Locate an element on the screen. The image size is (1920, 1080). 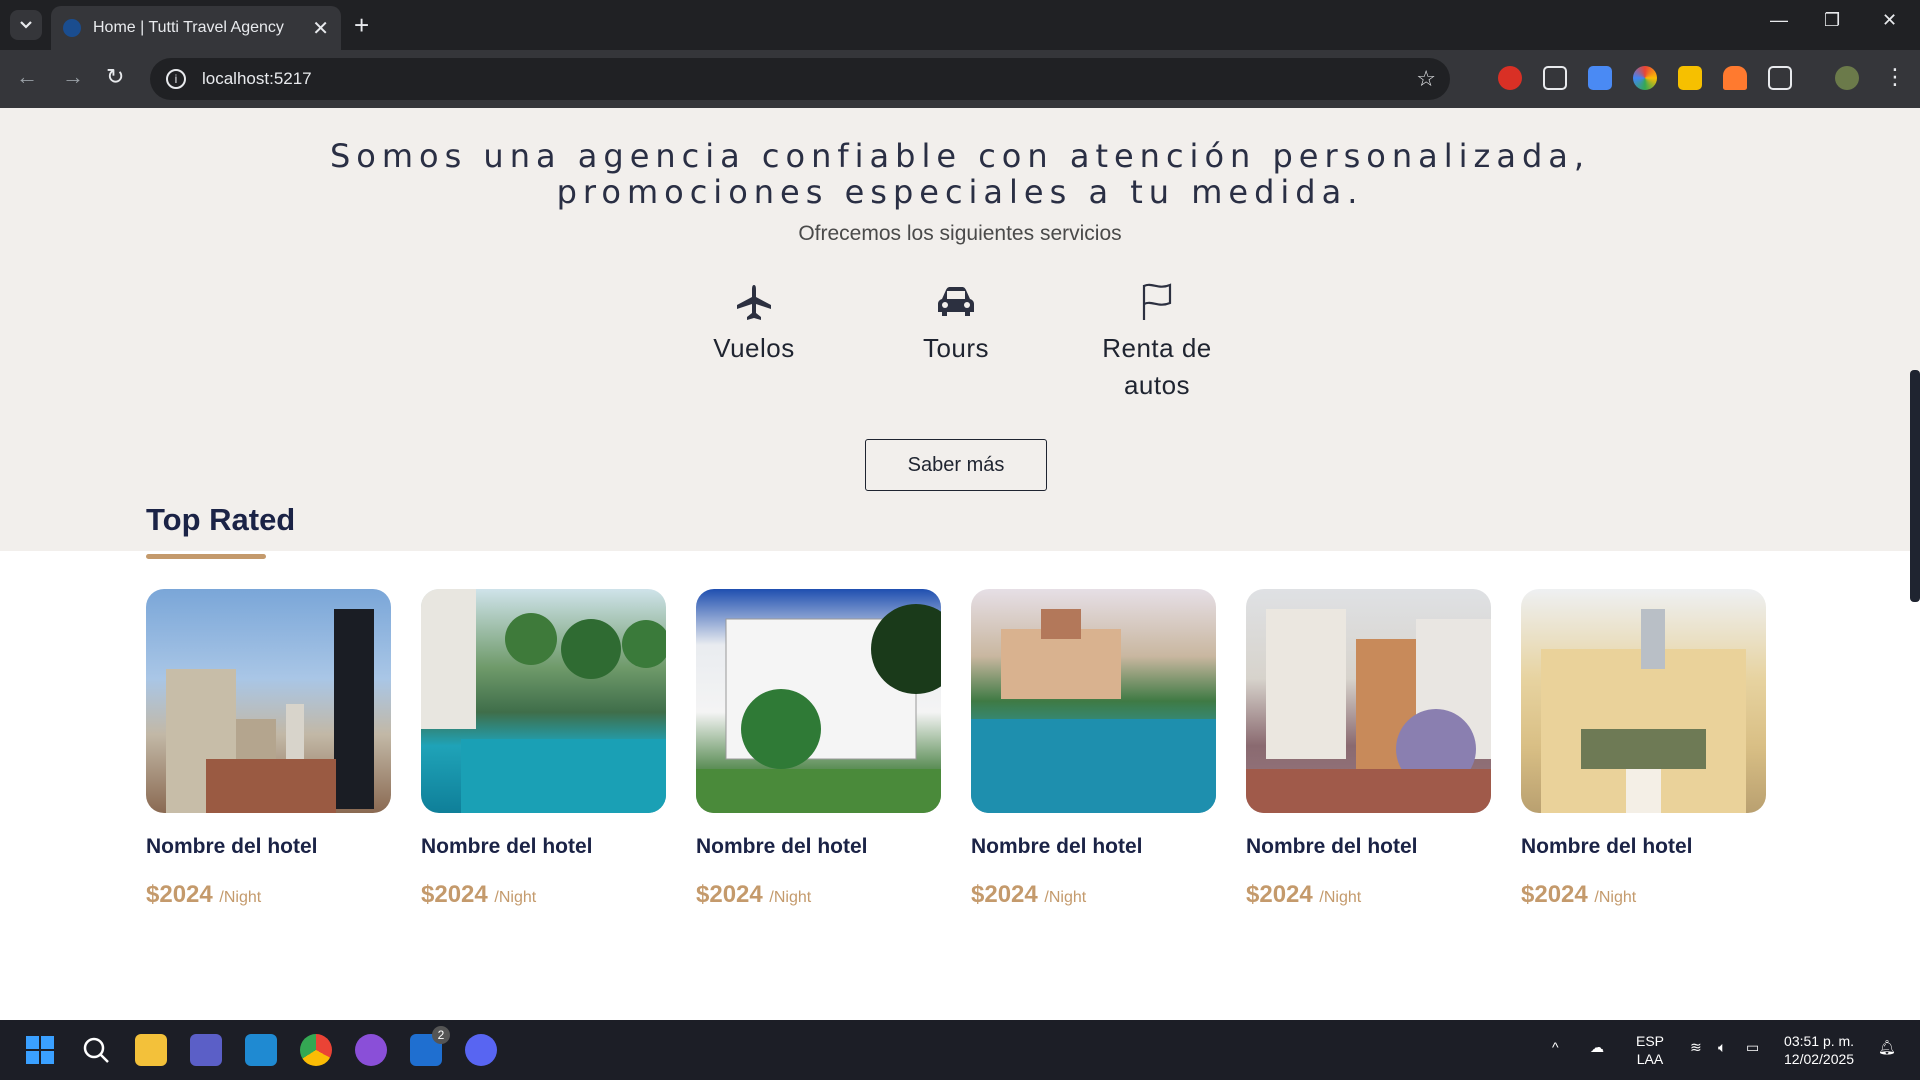
chevron-down-icon is located at coordinates (26, 25).